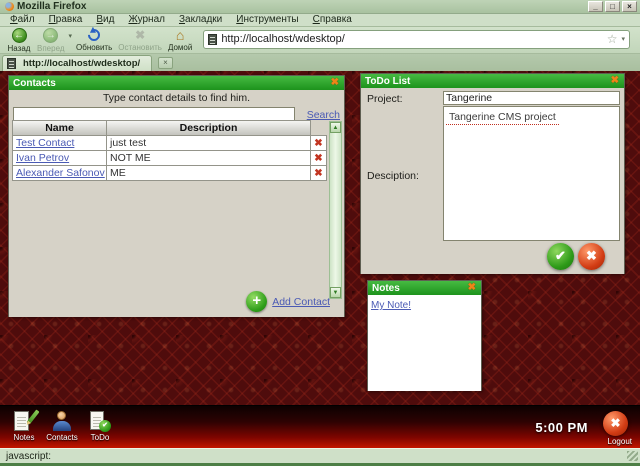 This screenshot has width=640, height=466. I want to click on table-row: Test Contact just test ✖, so click(170, 143).